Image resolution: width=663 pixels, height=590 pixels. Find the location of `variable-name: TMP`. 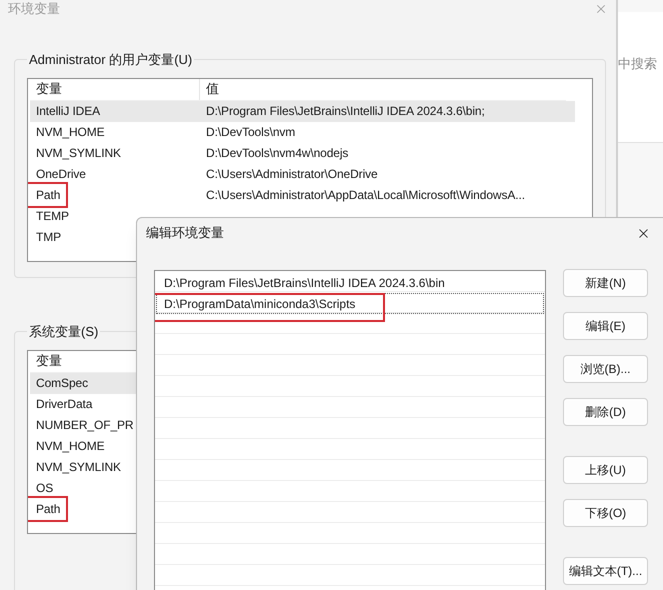

variable-name: TMP is located at coordinates (49, 237).